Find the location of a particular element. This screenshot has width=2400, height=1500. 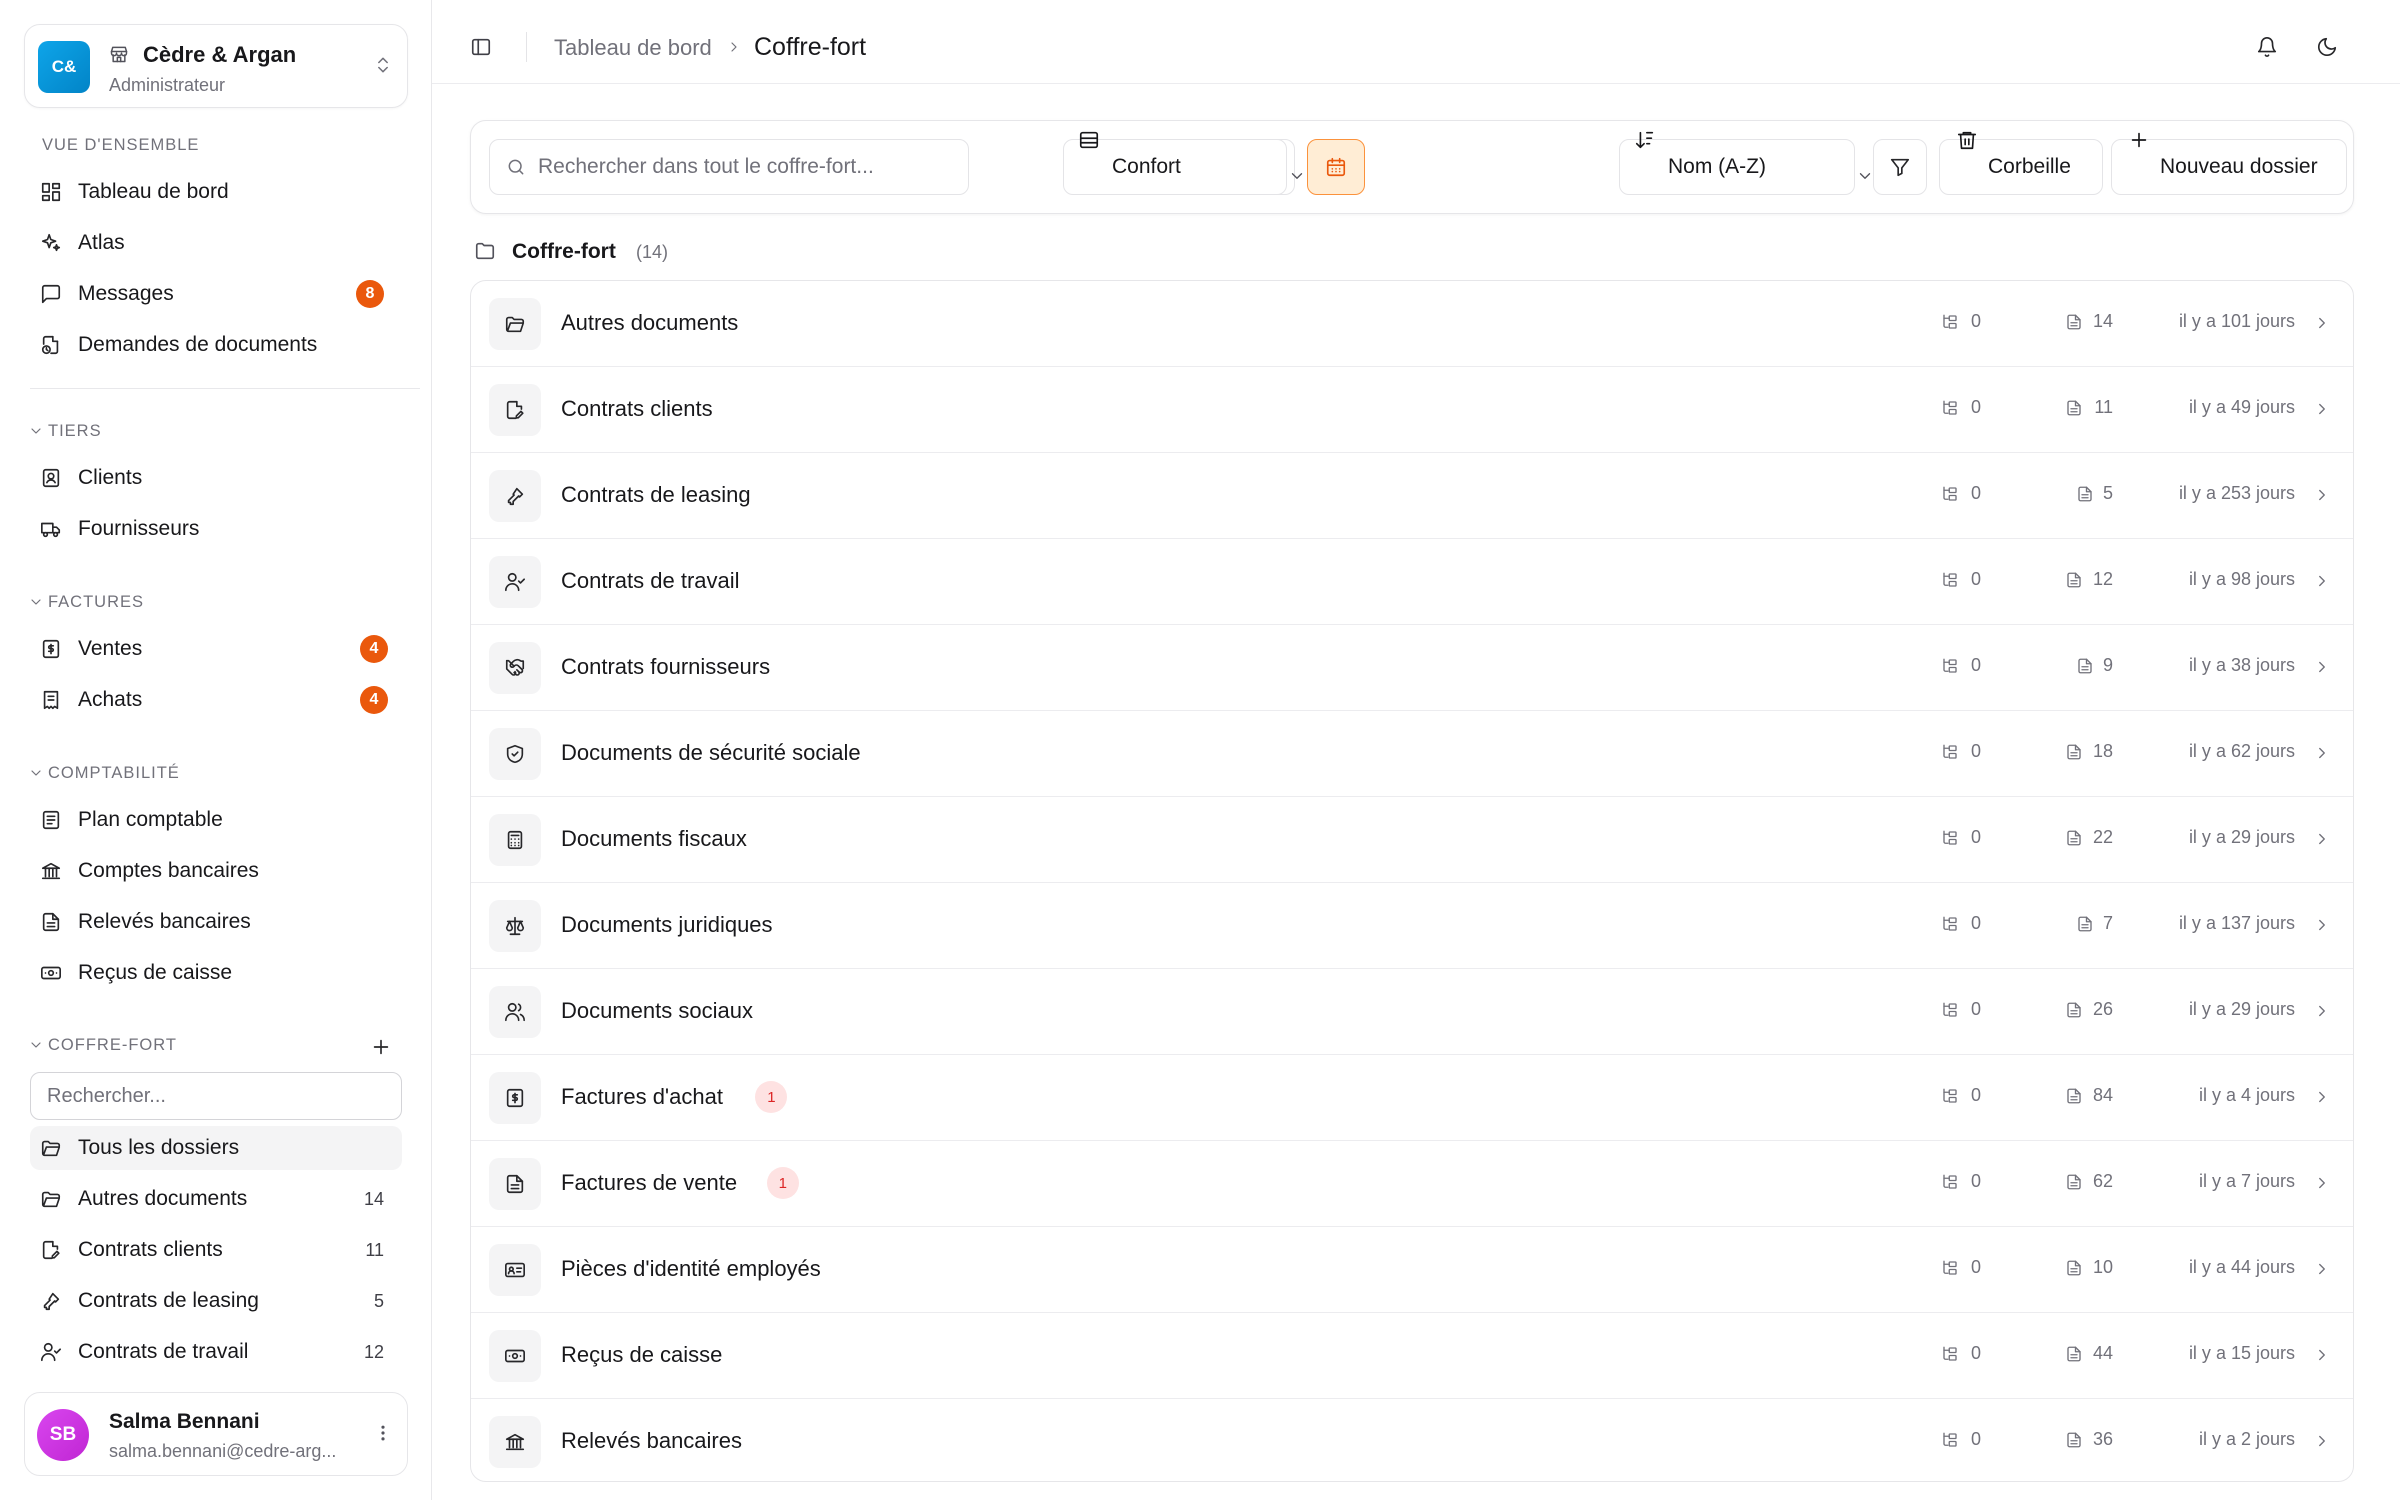

density-select: Confort is located at coordinates (1183, 163).